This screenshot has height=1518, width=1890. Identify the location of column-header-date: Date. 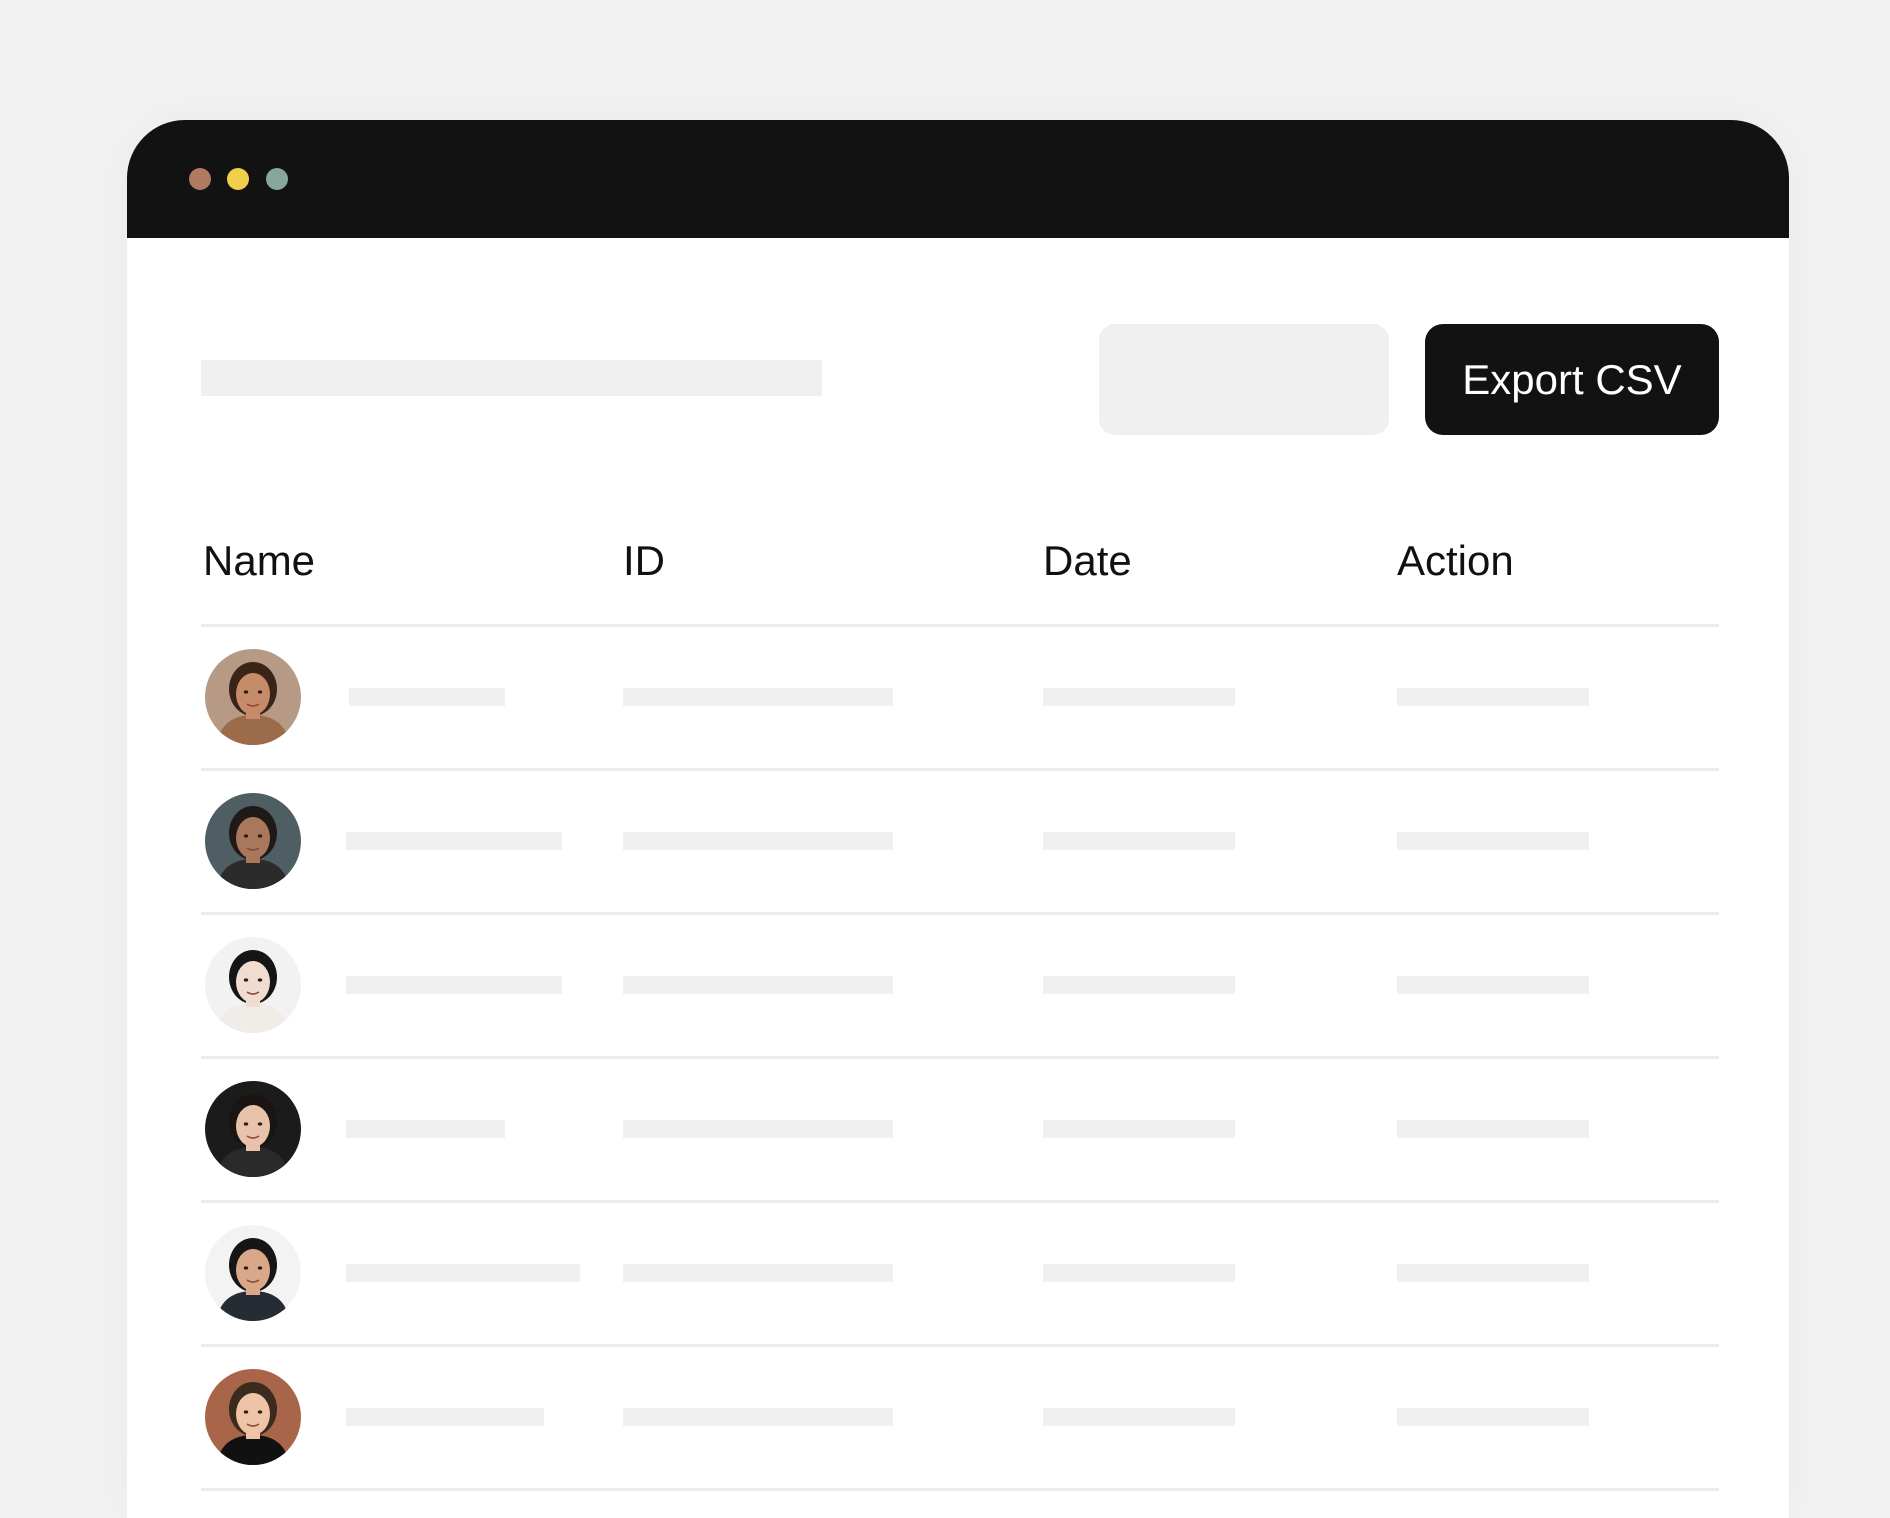
(1087, 561).